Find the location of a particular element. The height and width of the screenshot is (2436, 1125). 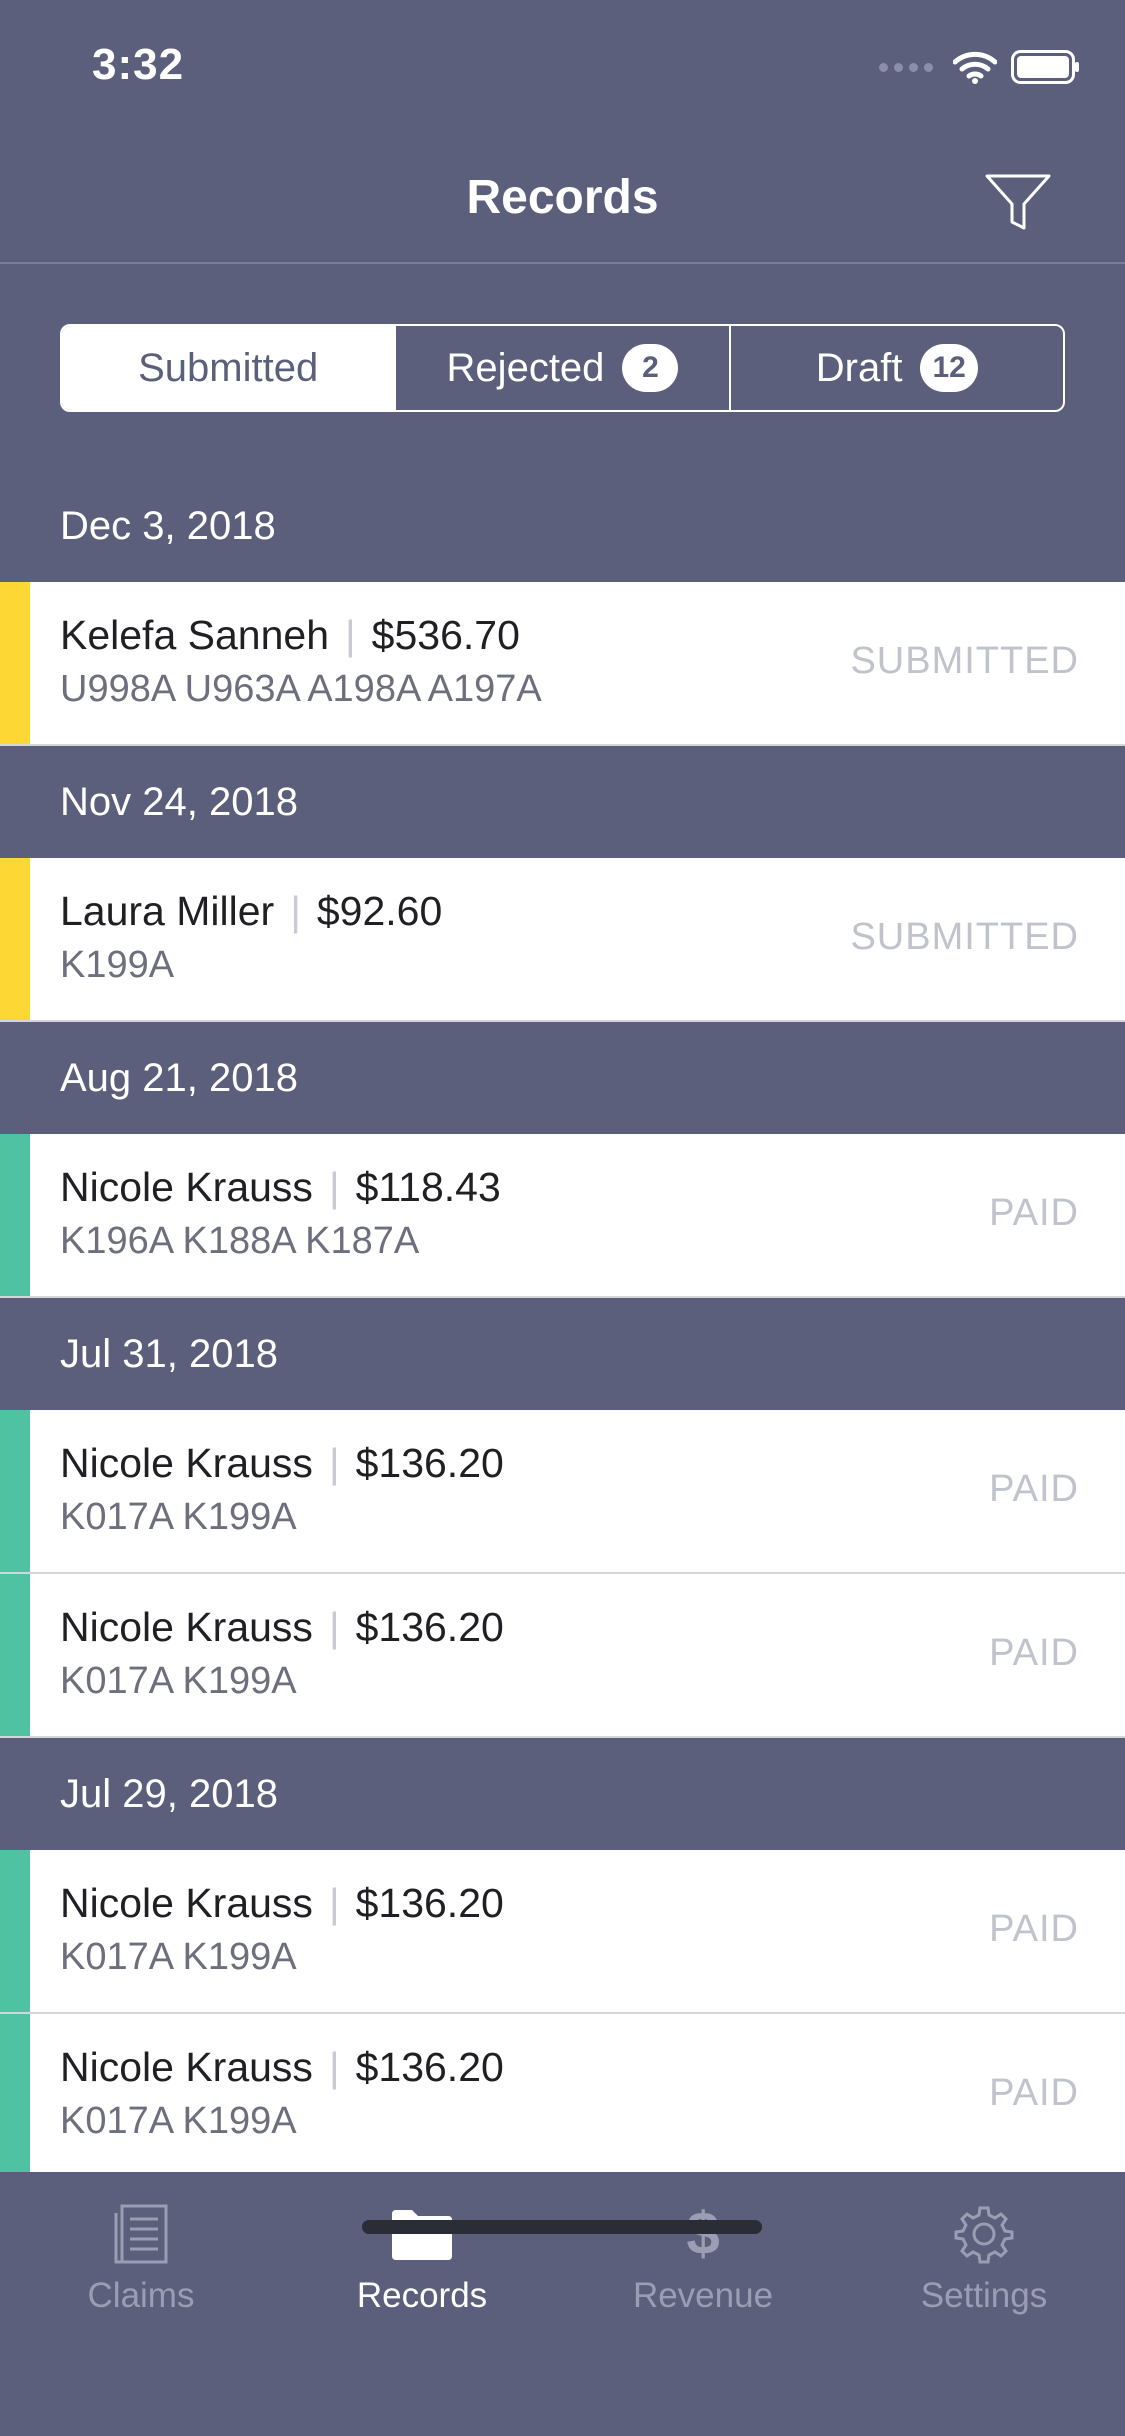

patient-name: Laura Miller is located at coordinates (167, 911).